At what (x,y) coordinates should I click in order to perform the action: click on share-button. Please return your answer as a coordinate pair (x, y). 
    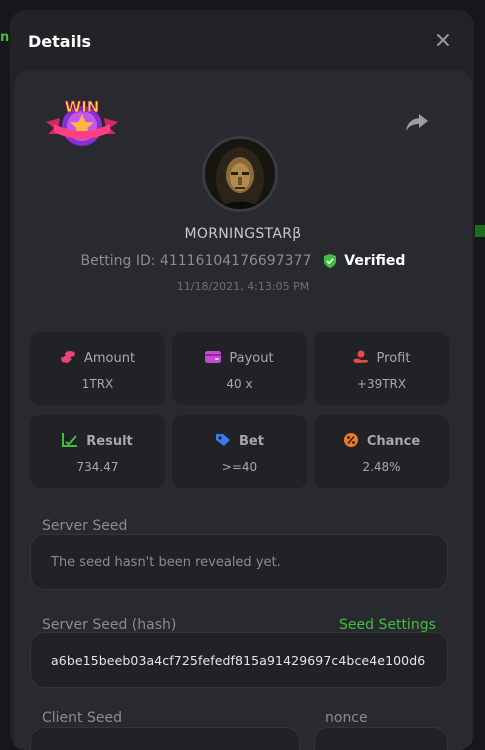
    Looking at the image, I should click on (417, 122).